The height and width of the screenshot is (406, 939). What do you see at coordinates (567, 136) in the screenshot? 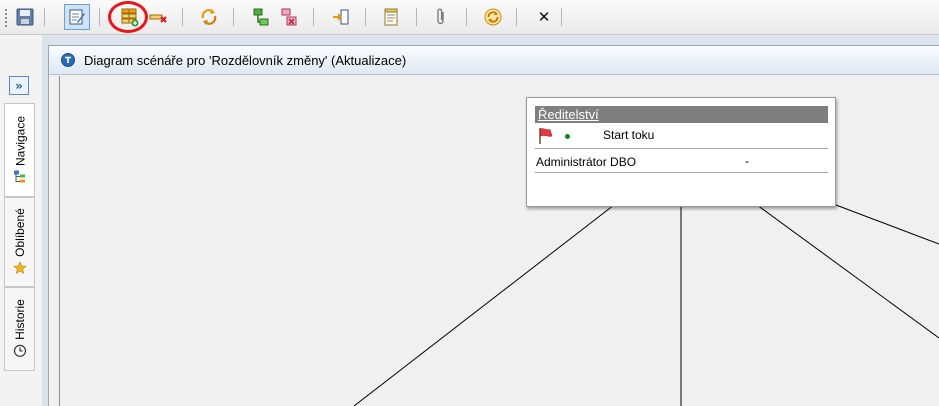
I see `status-dot` at bounding box center [567, 136].